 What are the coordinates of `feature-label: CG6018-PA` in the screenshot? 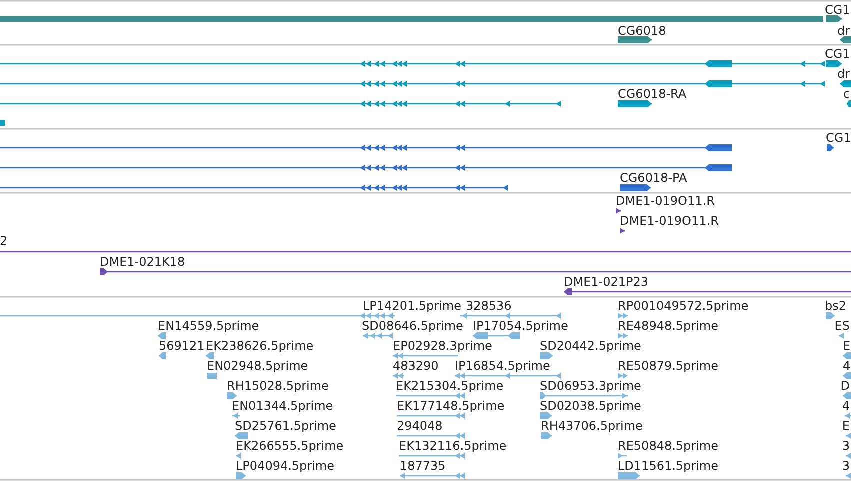 It's located at (654, 178).